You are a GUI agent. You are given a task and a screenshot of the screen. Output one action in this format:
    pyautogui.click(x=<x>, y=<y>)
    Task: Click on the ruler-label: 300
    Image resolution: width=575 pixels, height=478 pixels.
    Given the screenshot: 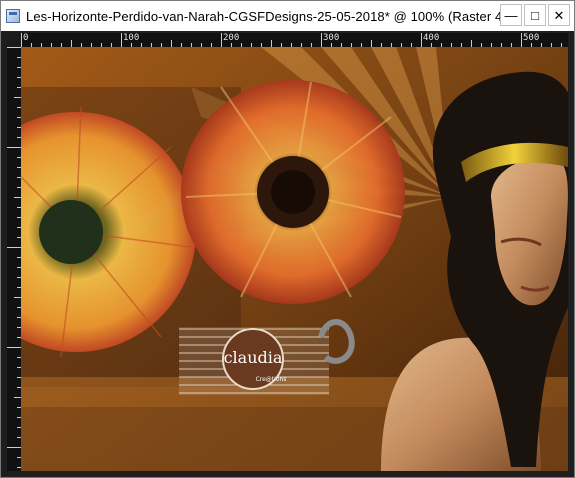 What is the action you would take?
    pyautogui.click(x=331, y=38)
    